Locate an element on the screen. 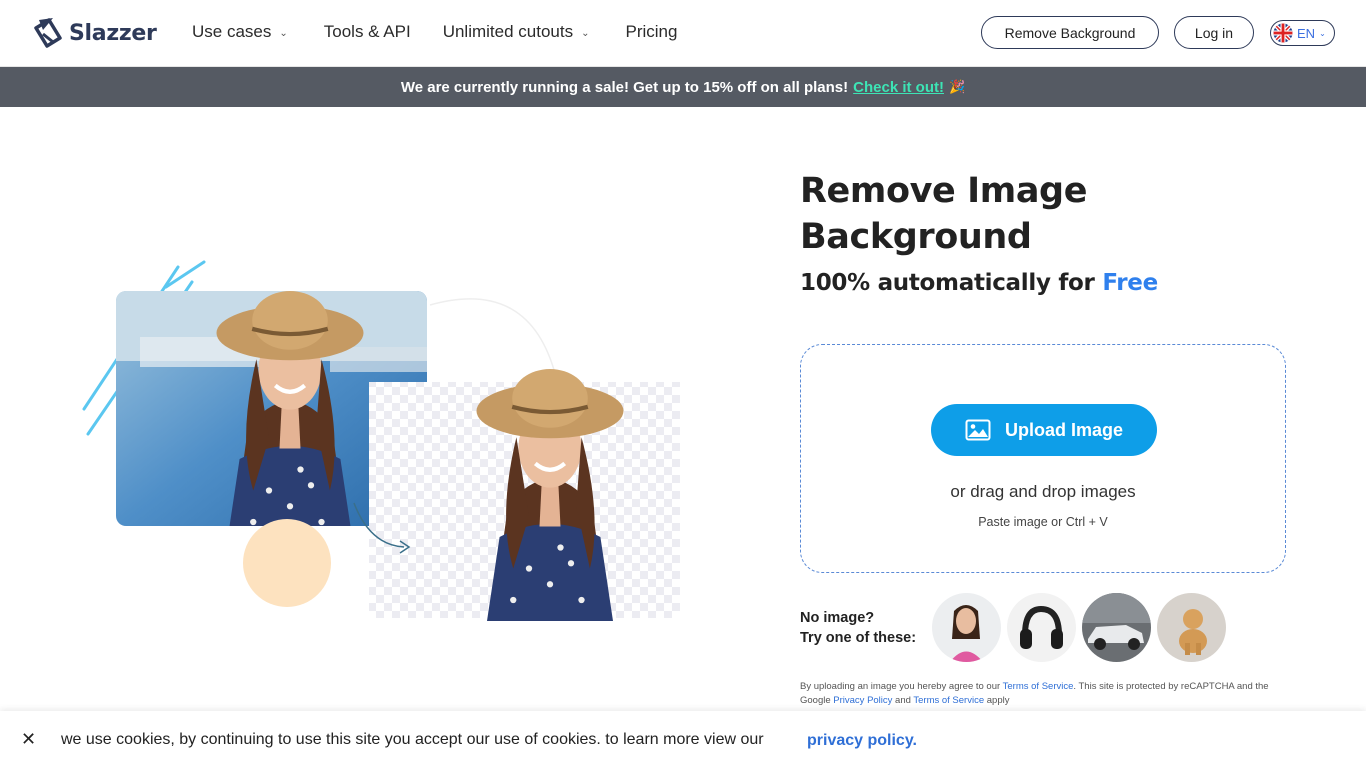  sample-woman-thumbnail is located at coordinates (966, 627).